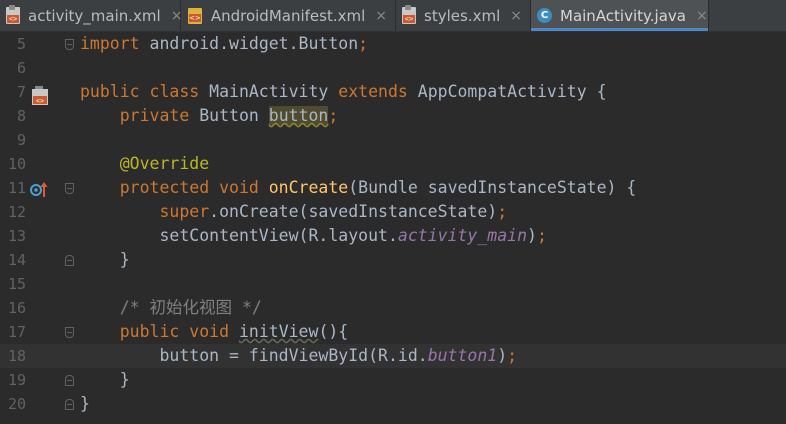 The image size is (786, 424). What do you see at coordinates (174, 187) in the screenshot?
I see `code-token: protected void` at bounding box center [174, 187].